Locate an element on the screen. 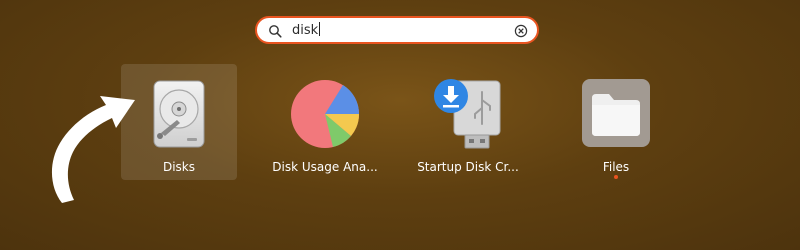 This screenshot has width=800, height=250. disk-usage-analyzer-icon is located at coordinates (325, 114).